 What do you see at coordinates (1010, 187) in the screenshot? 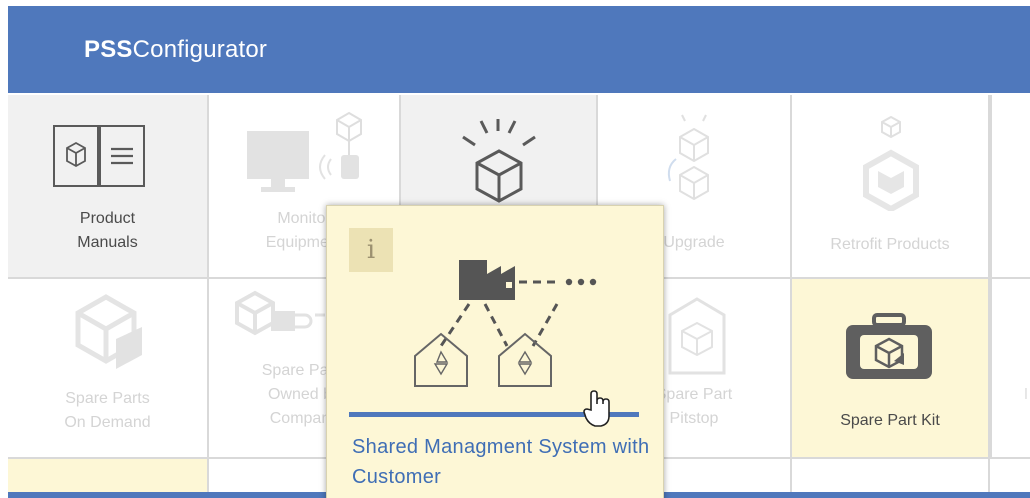
I see `tile-partial-right` at bounding box center [1010, 187].